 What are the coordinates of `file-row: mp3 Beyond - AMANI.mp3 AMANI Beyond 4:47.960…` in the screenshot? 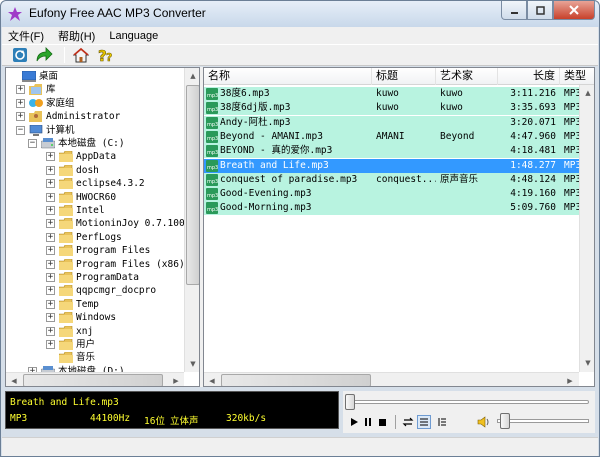 It's located at (392, 136).